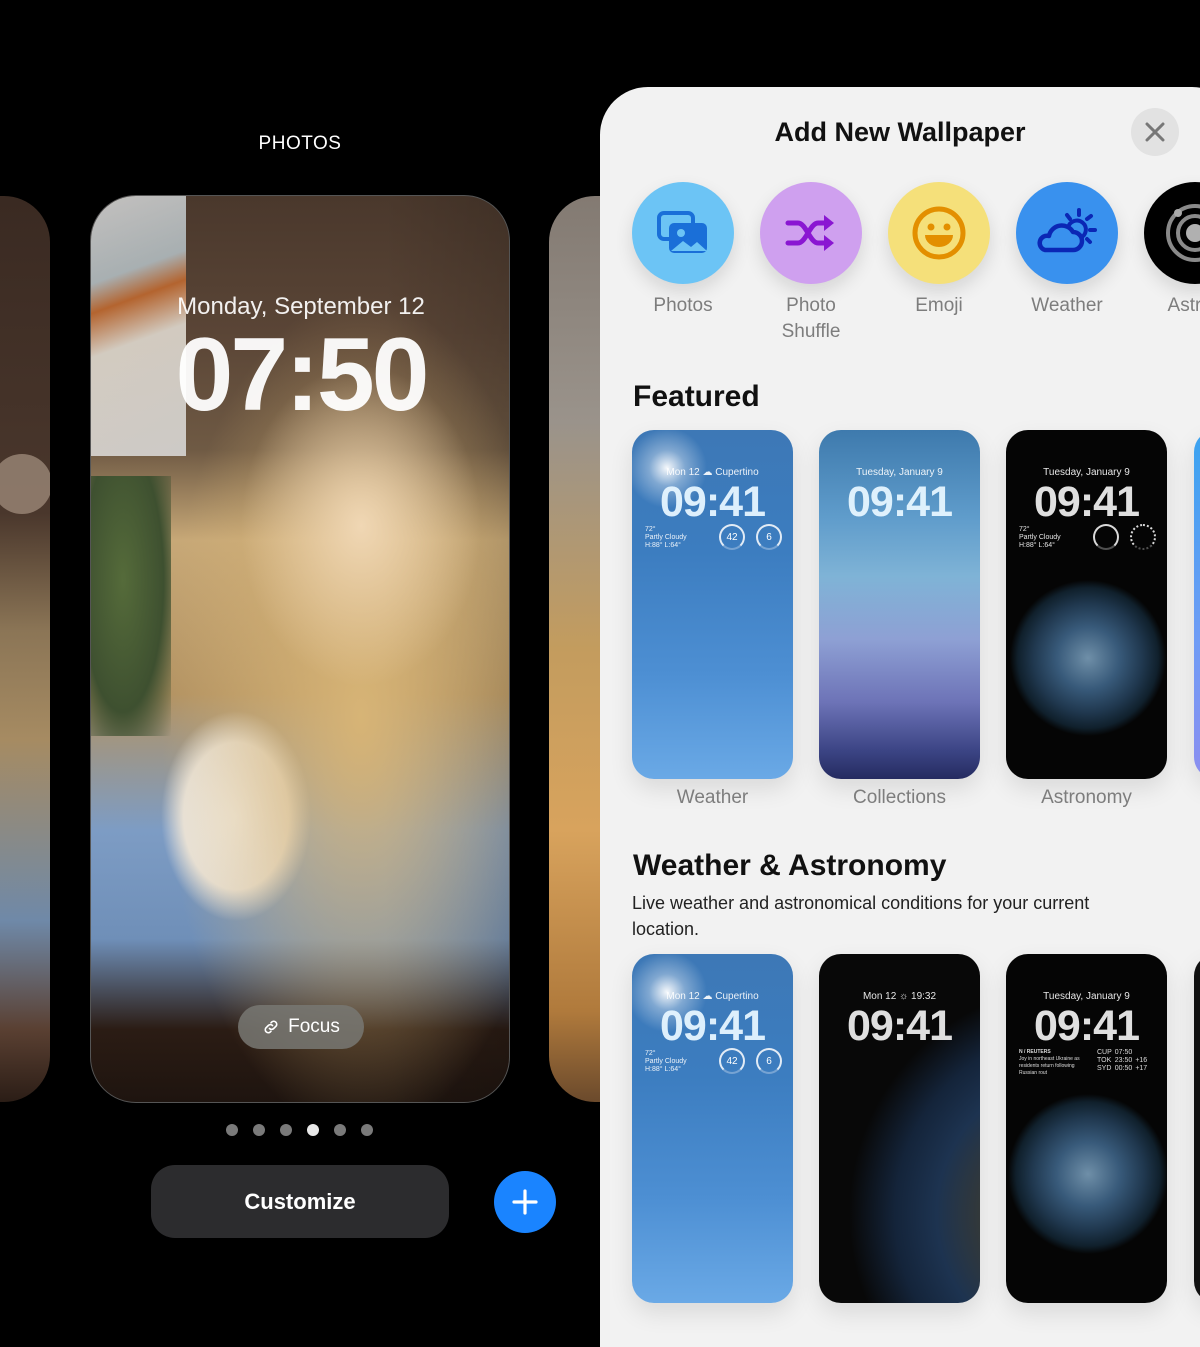  I want to click on battery-widget-icon, so click(1106, 537).